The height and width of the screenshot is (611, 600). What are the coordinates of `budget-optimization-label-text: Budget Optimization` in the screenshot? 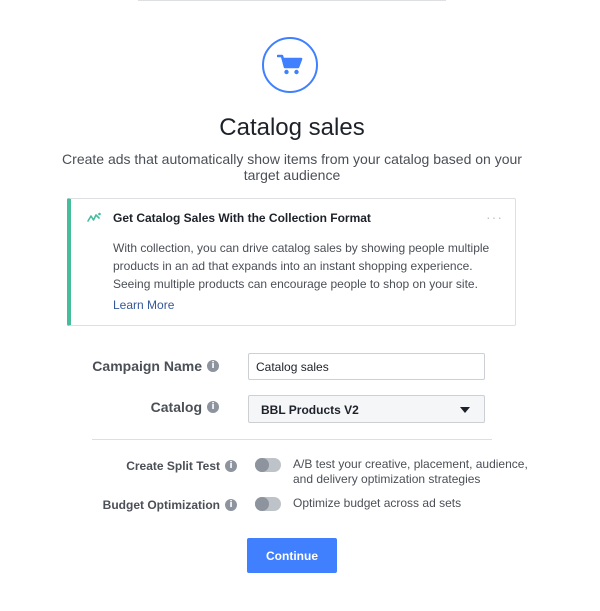 It's located at (161, 505).